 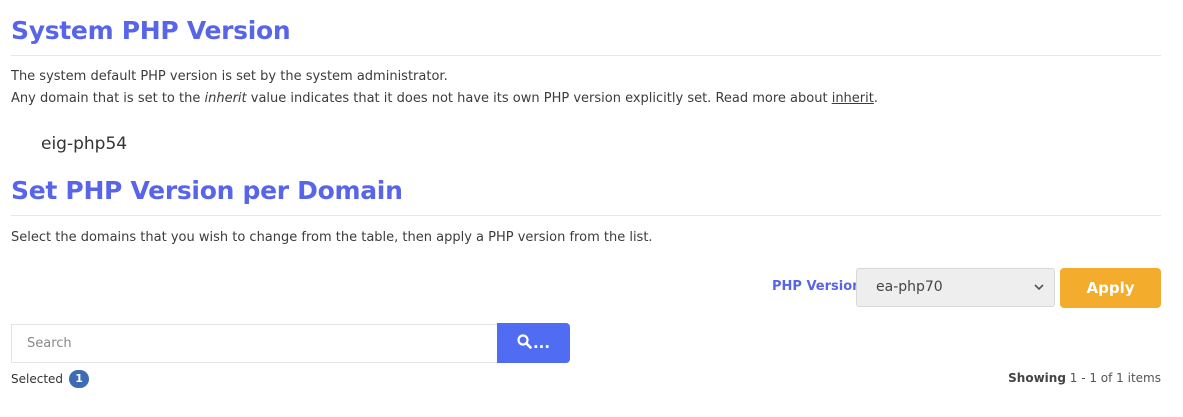 I want to click on system-php-title: System PHP Version, so click(x=151, y=30).